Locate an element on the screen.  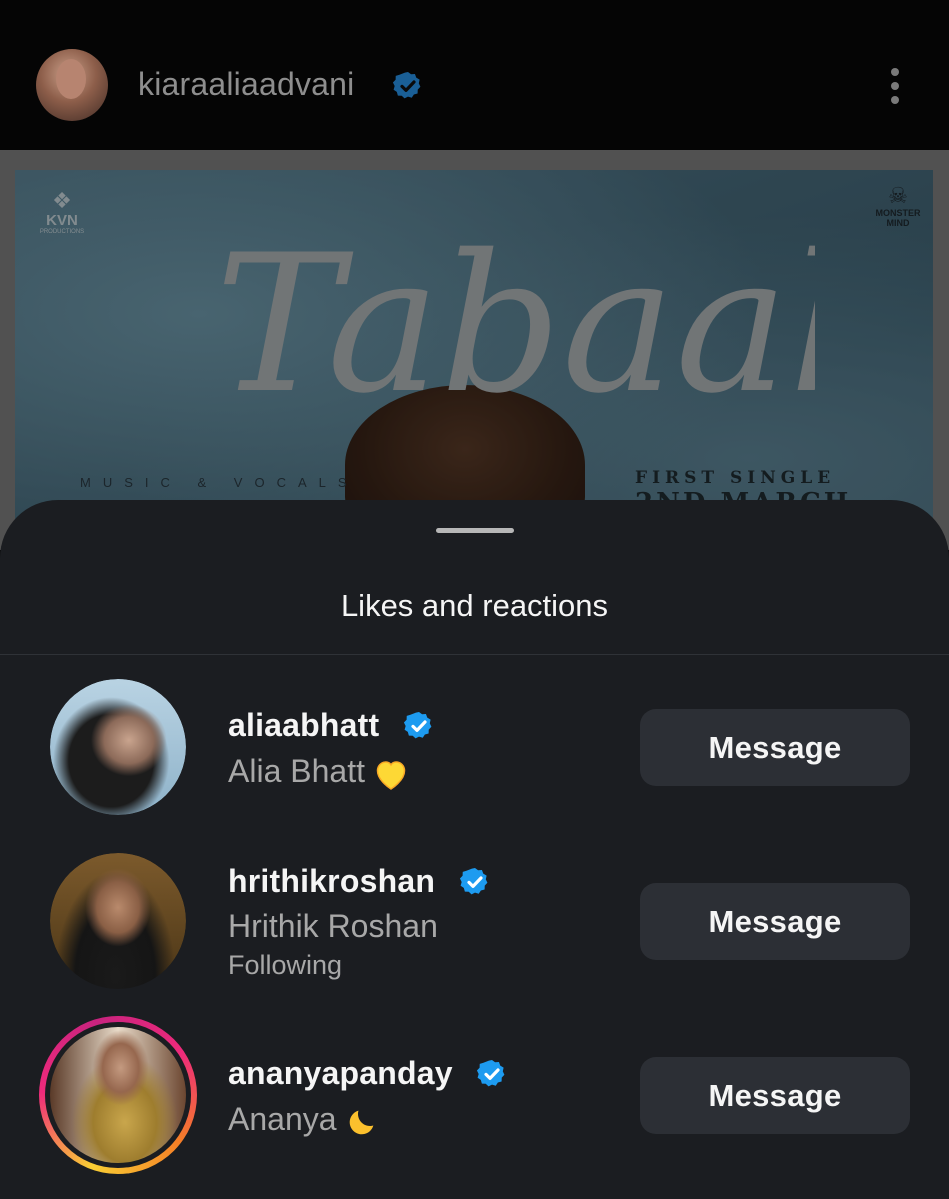
avatar-story-ring is located at coordinates (118, 1095).